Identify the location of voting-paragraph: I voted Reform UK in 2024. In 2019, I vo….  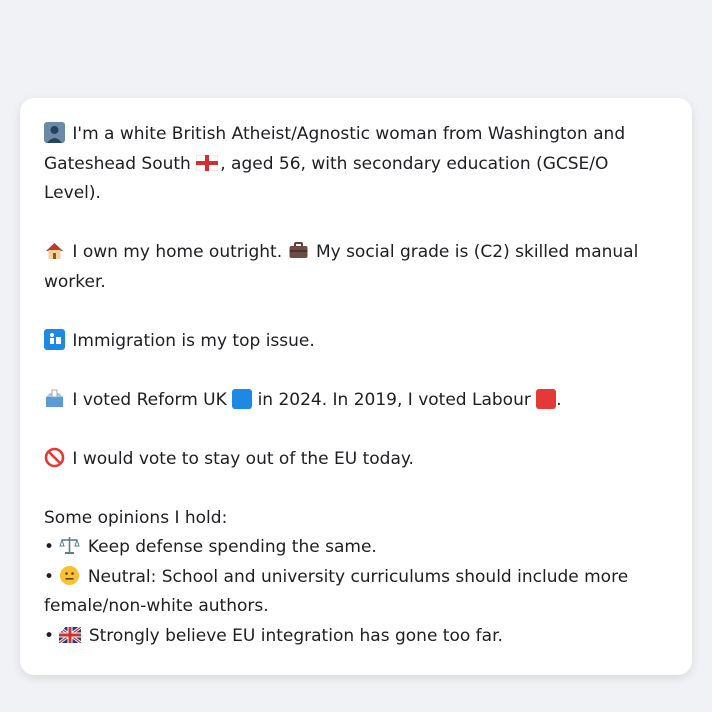
(357, 401).